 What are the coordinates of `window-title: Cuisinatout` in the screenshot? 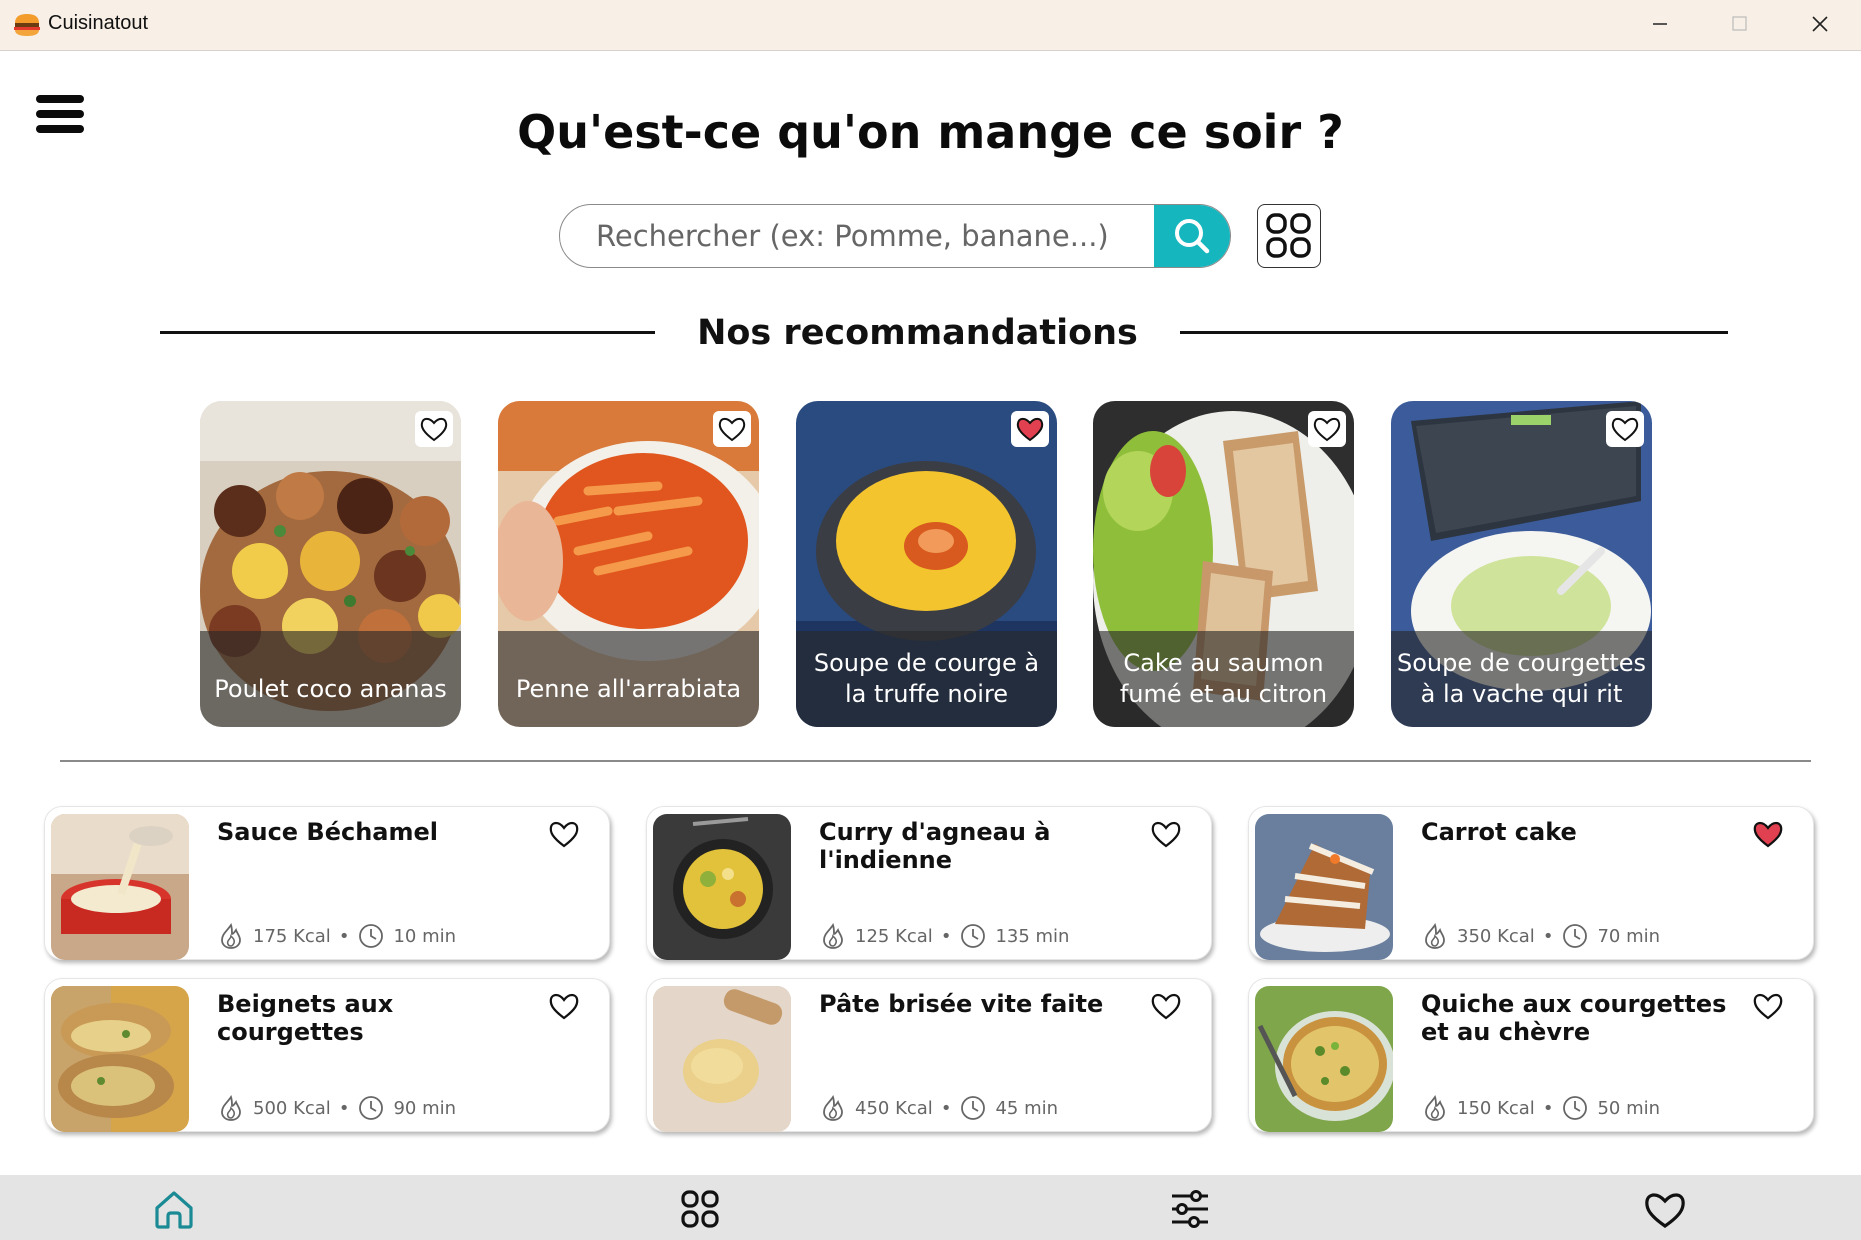 It's located at (98, 23).